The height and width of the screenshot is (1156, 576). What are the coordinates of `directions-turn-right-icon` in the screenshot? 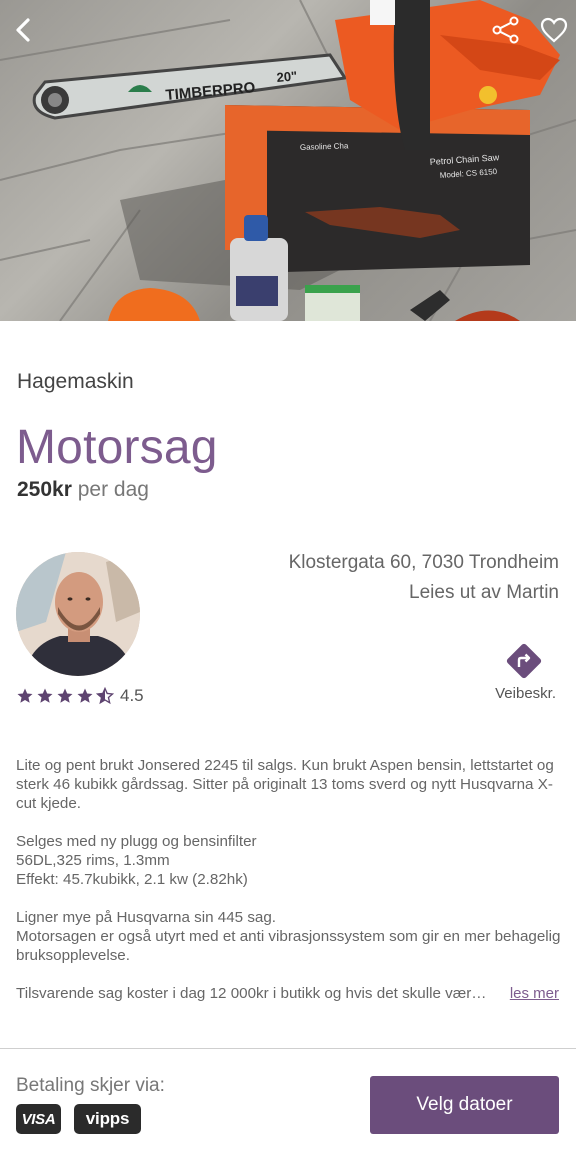 It's located at (524, 661).